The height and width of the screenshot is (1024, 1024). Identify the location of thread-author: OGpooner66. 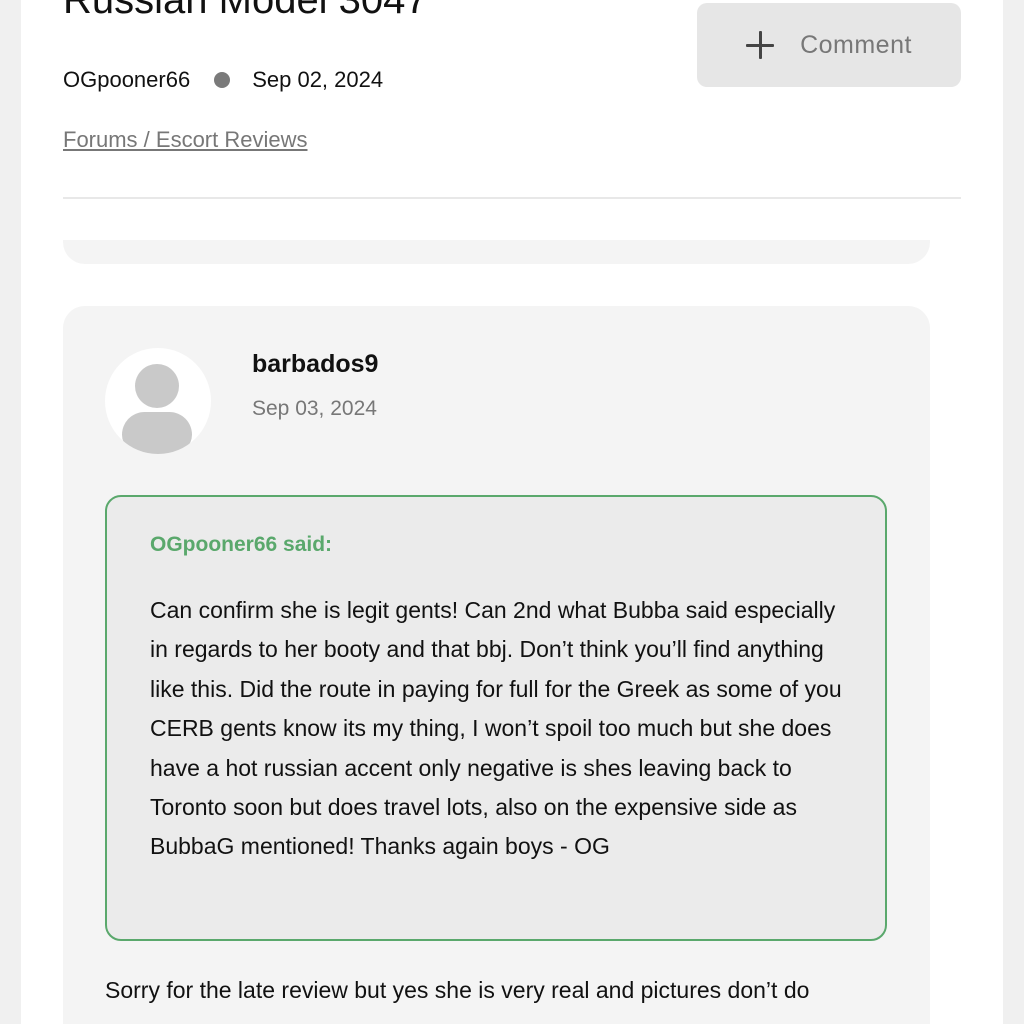
(126, 80).